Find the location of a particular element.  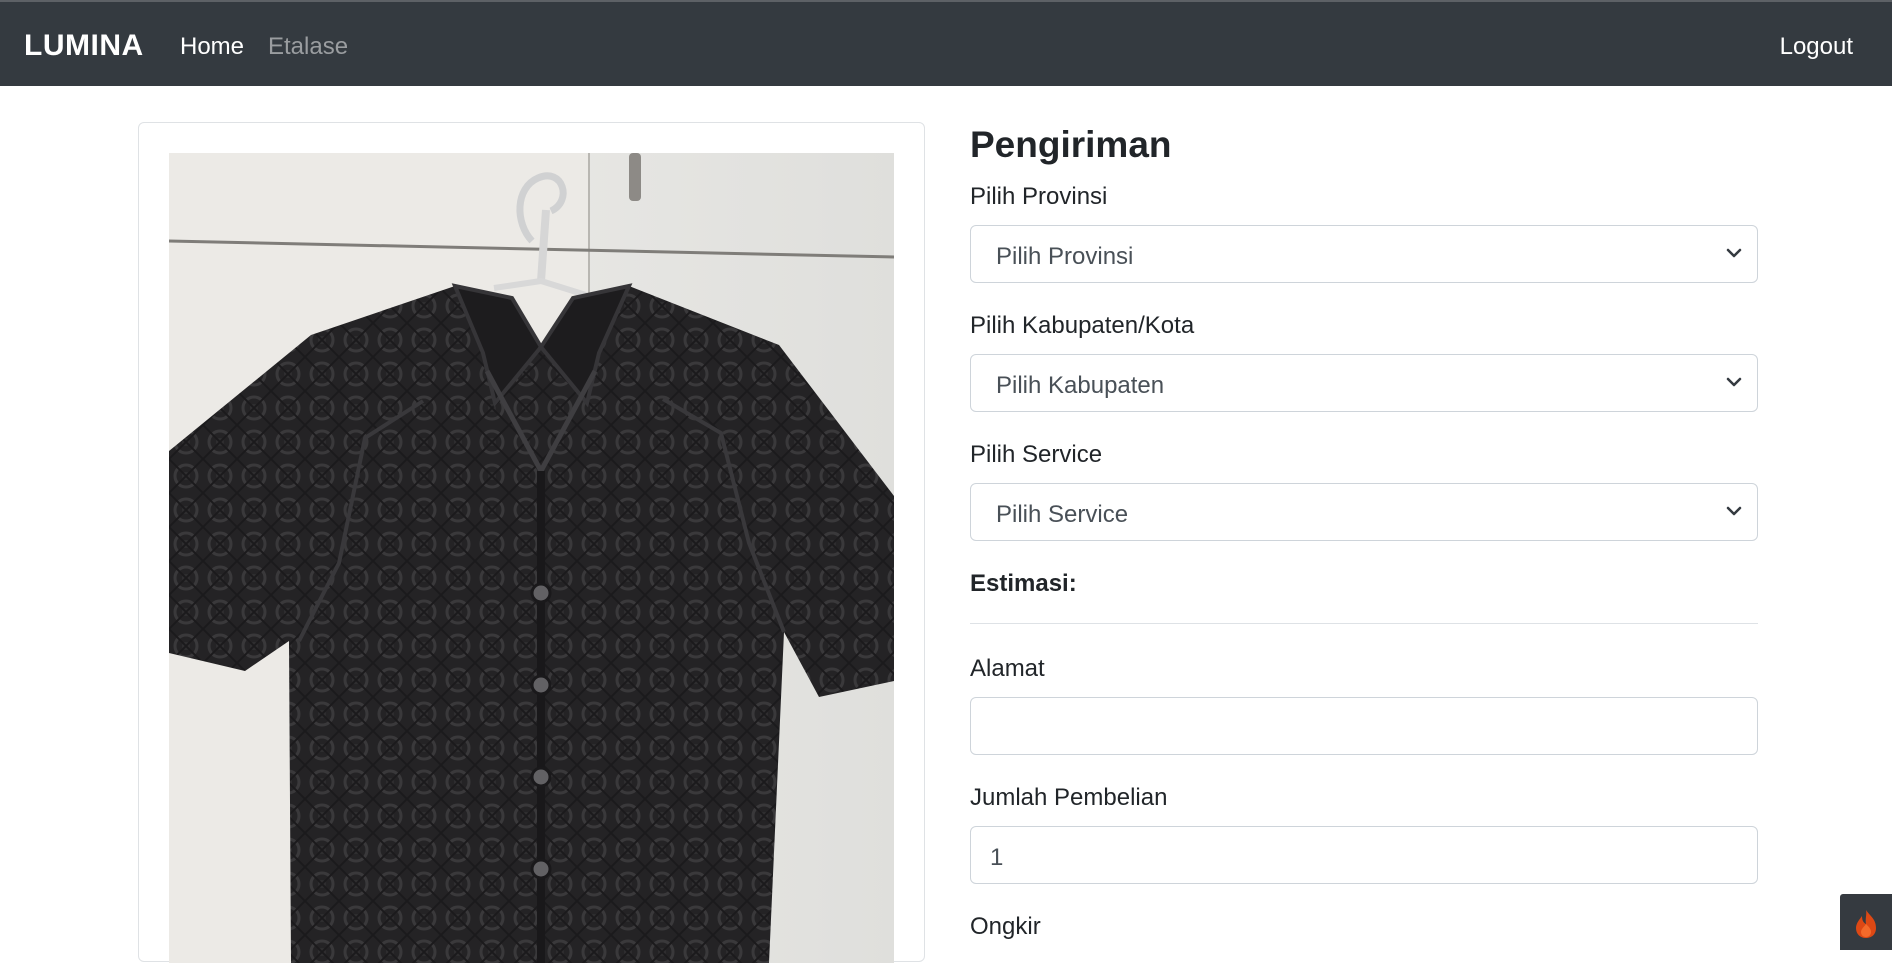

navbar: LUMINA Home Etalase Logout is located at coordinates (946, 43).